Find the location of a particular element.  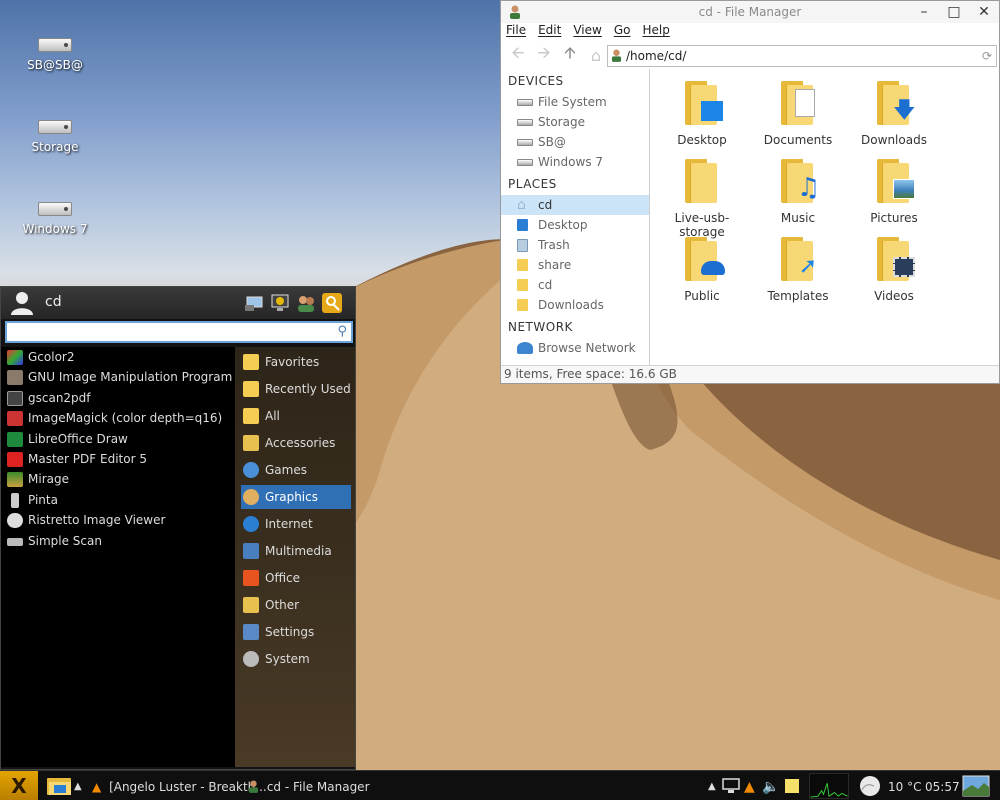

pictures-folder-icon is located at coordinates (895, 181).